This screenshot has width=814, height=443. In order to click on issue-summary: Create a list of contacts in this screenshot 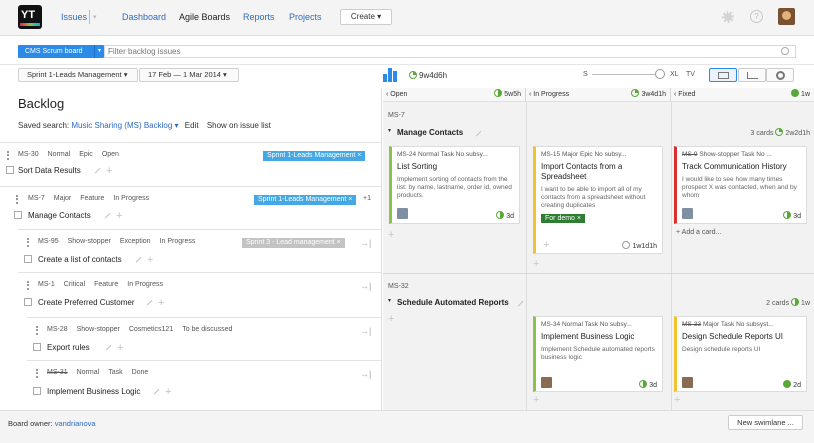, I will do `click(80, 259)`.